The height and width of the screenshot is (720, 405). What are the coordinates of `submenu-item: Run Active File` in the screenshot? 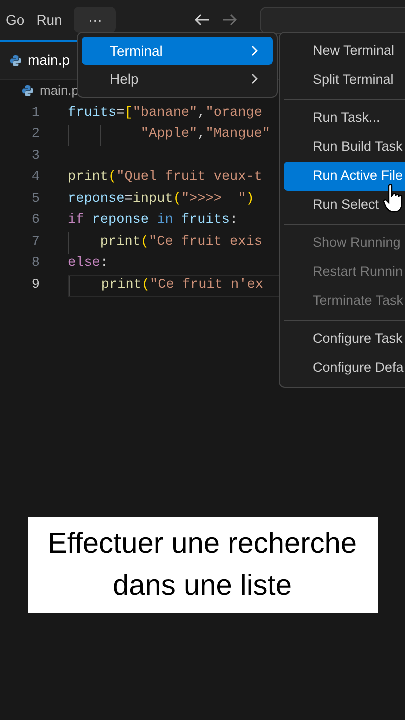 It's located at (344, 176).